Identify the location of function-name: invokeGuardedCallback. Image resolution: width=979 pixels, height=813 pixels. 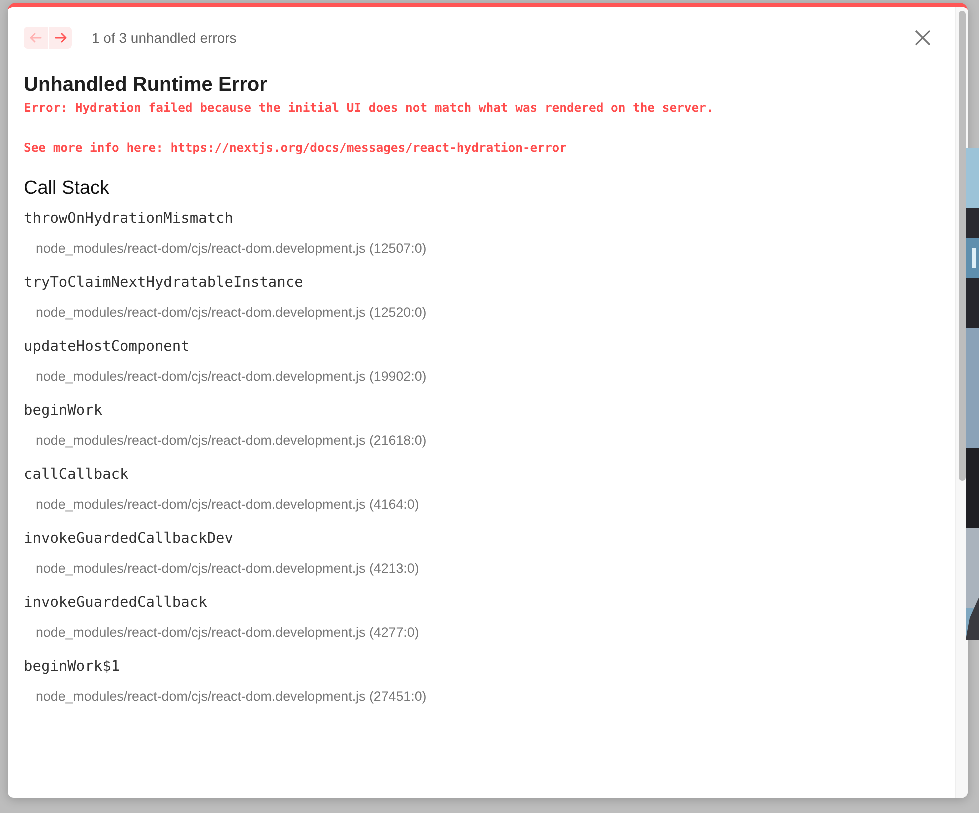
(116, 603).